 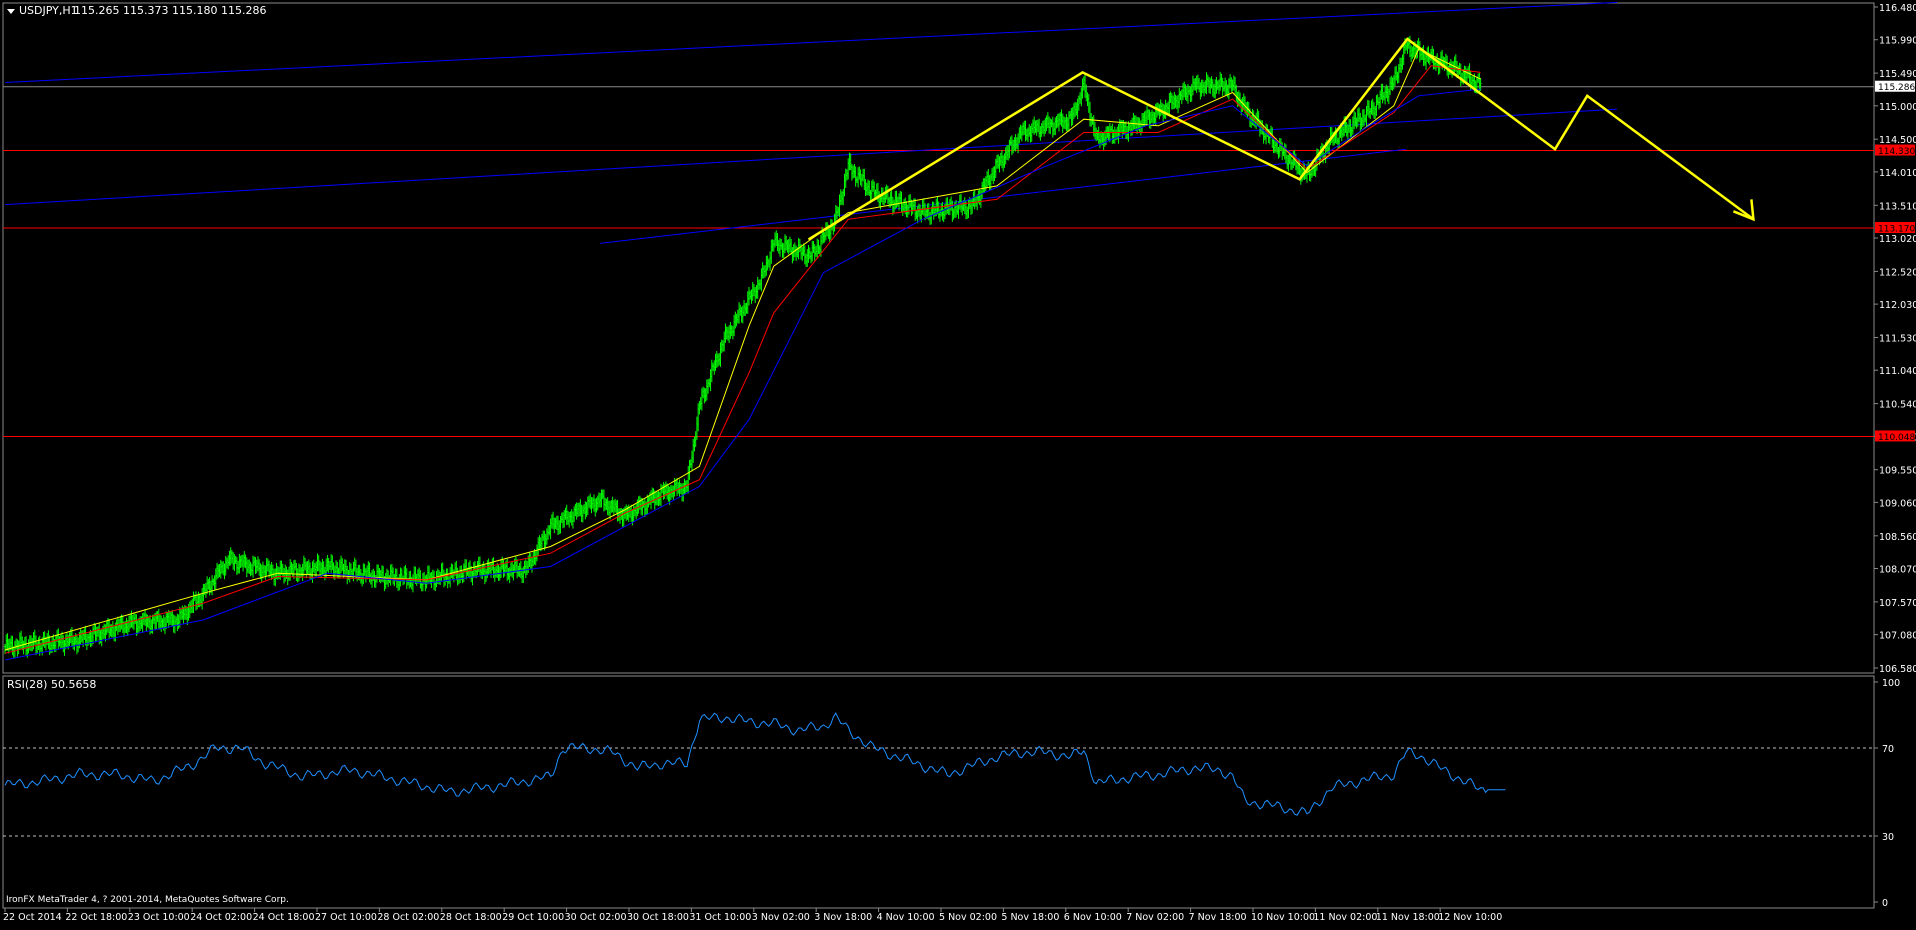 I want to click on price-tick-label: 115.490, so click(x=1897, y=74).